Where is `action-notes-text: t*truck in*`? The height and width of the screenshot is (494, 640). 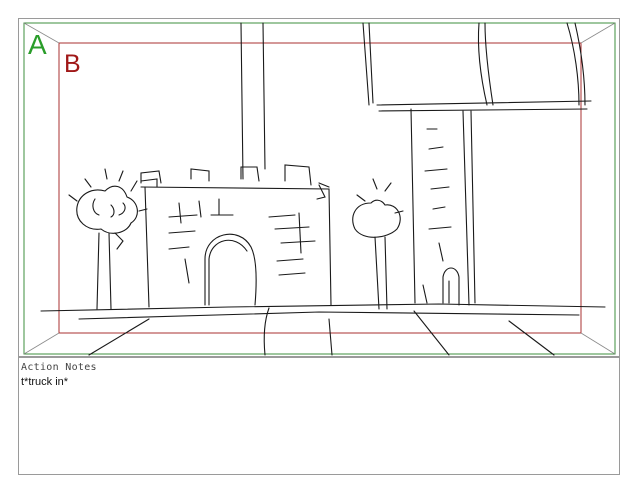 action-notes-text: t*truck in* is located at coordinates (44, 382).